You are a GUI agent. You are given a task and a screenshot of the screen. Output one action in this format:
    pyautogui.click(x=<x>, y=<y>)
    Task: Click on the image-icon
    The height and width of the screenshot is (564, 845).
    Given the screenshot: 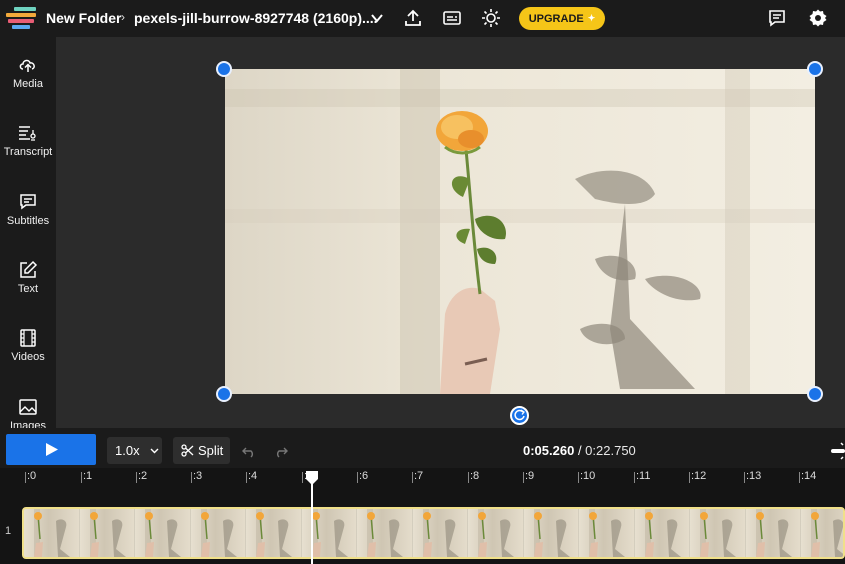 What is the action you would take?
    pyautogui.click(x=28, y=407)
    